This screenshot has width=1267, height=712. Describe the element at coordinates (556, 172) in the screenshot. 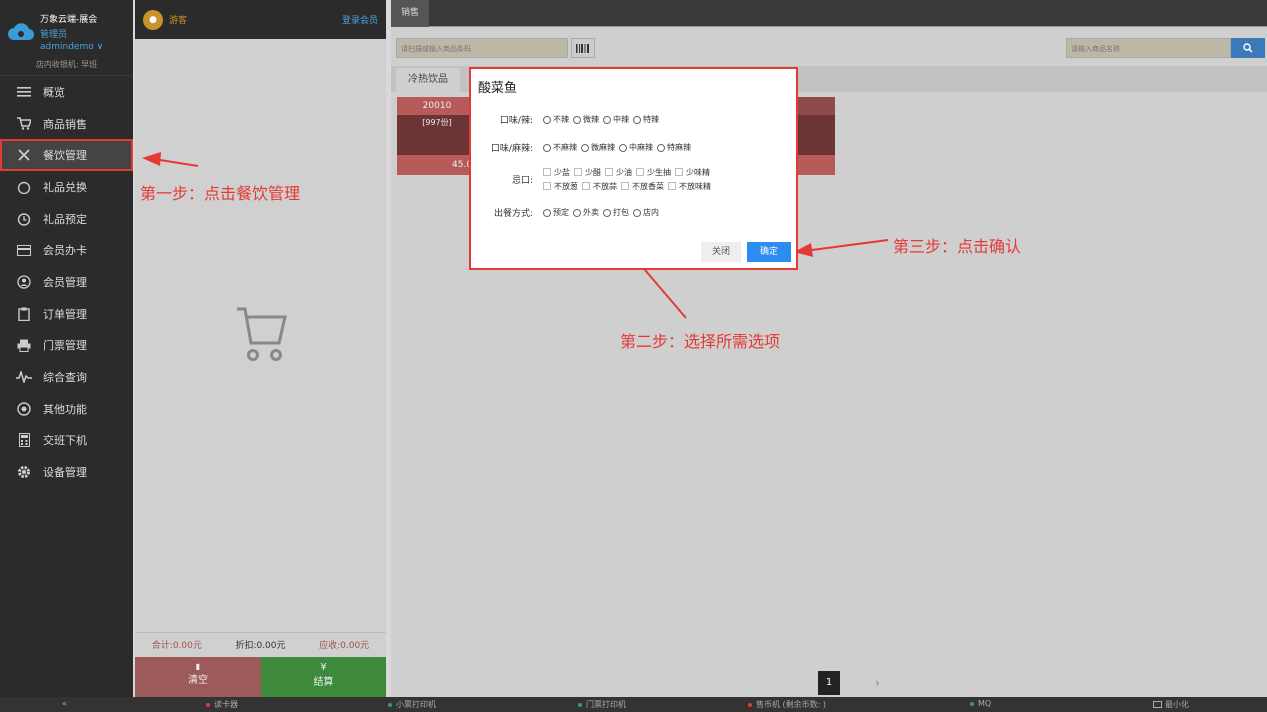

I see `avoid-option: 少盐` at that location.